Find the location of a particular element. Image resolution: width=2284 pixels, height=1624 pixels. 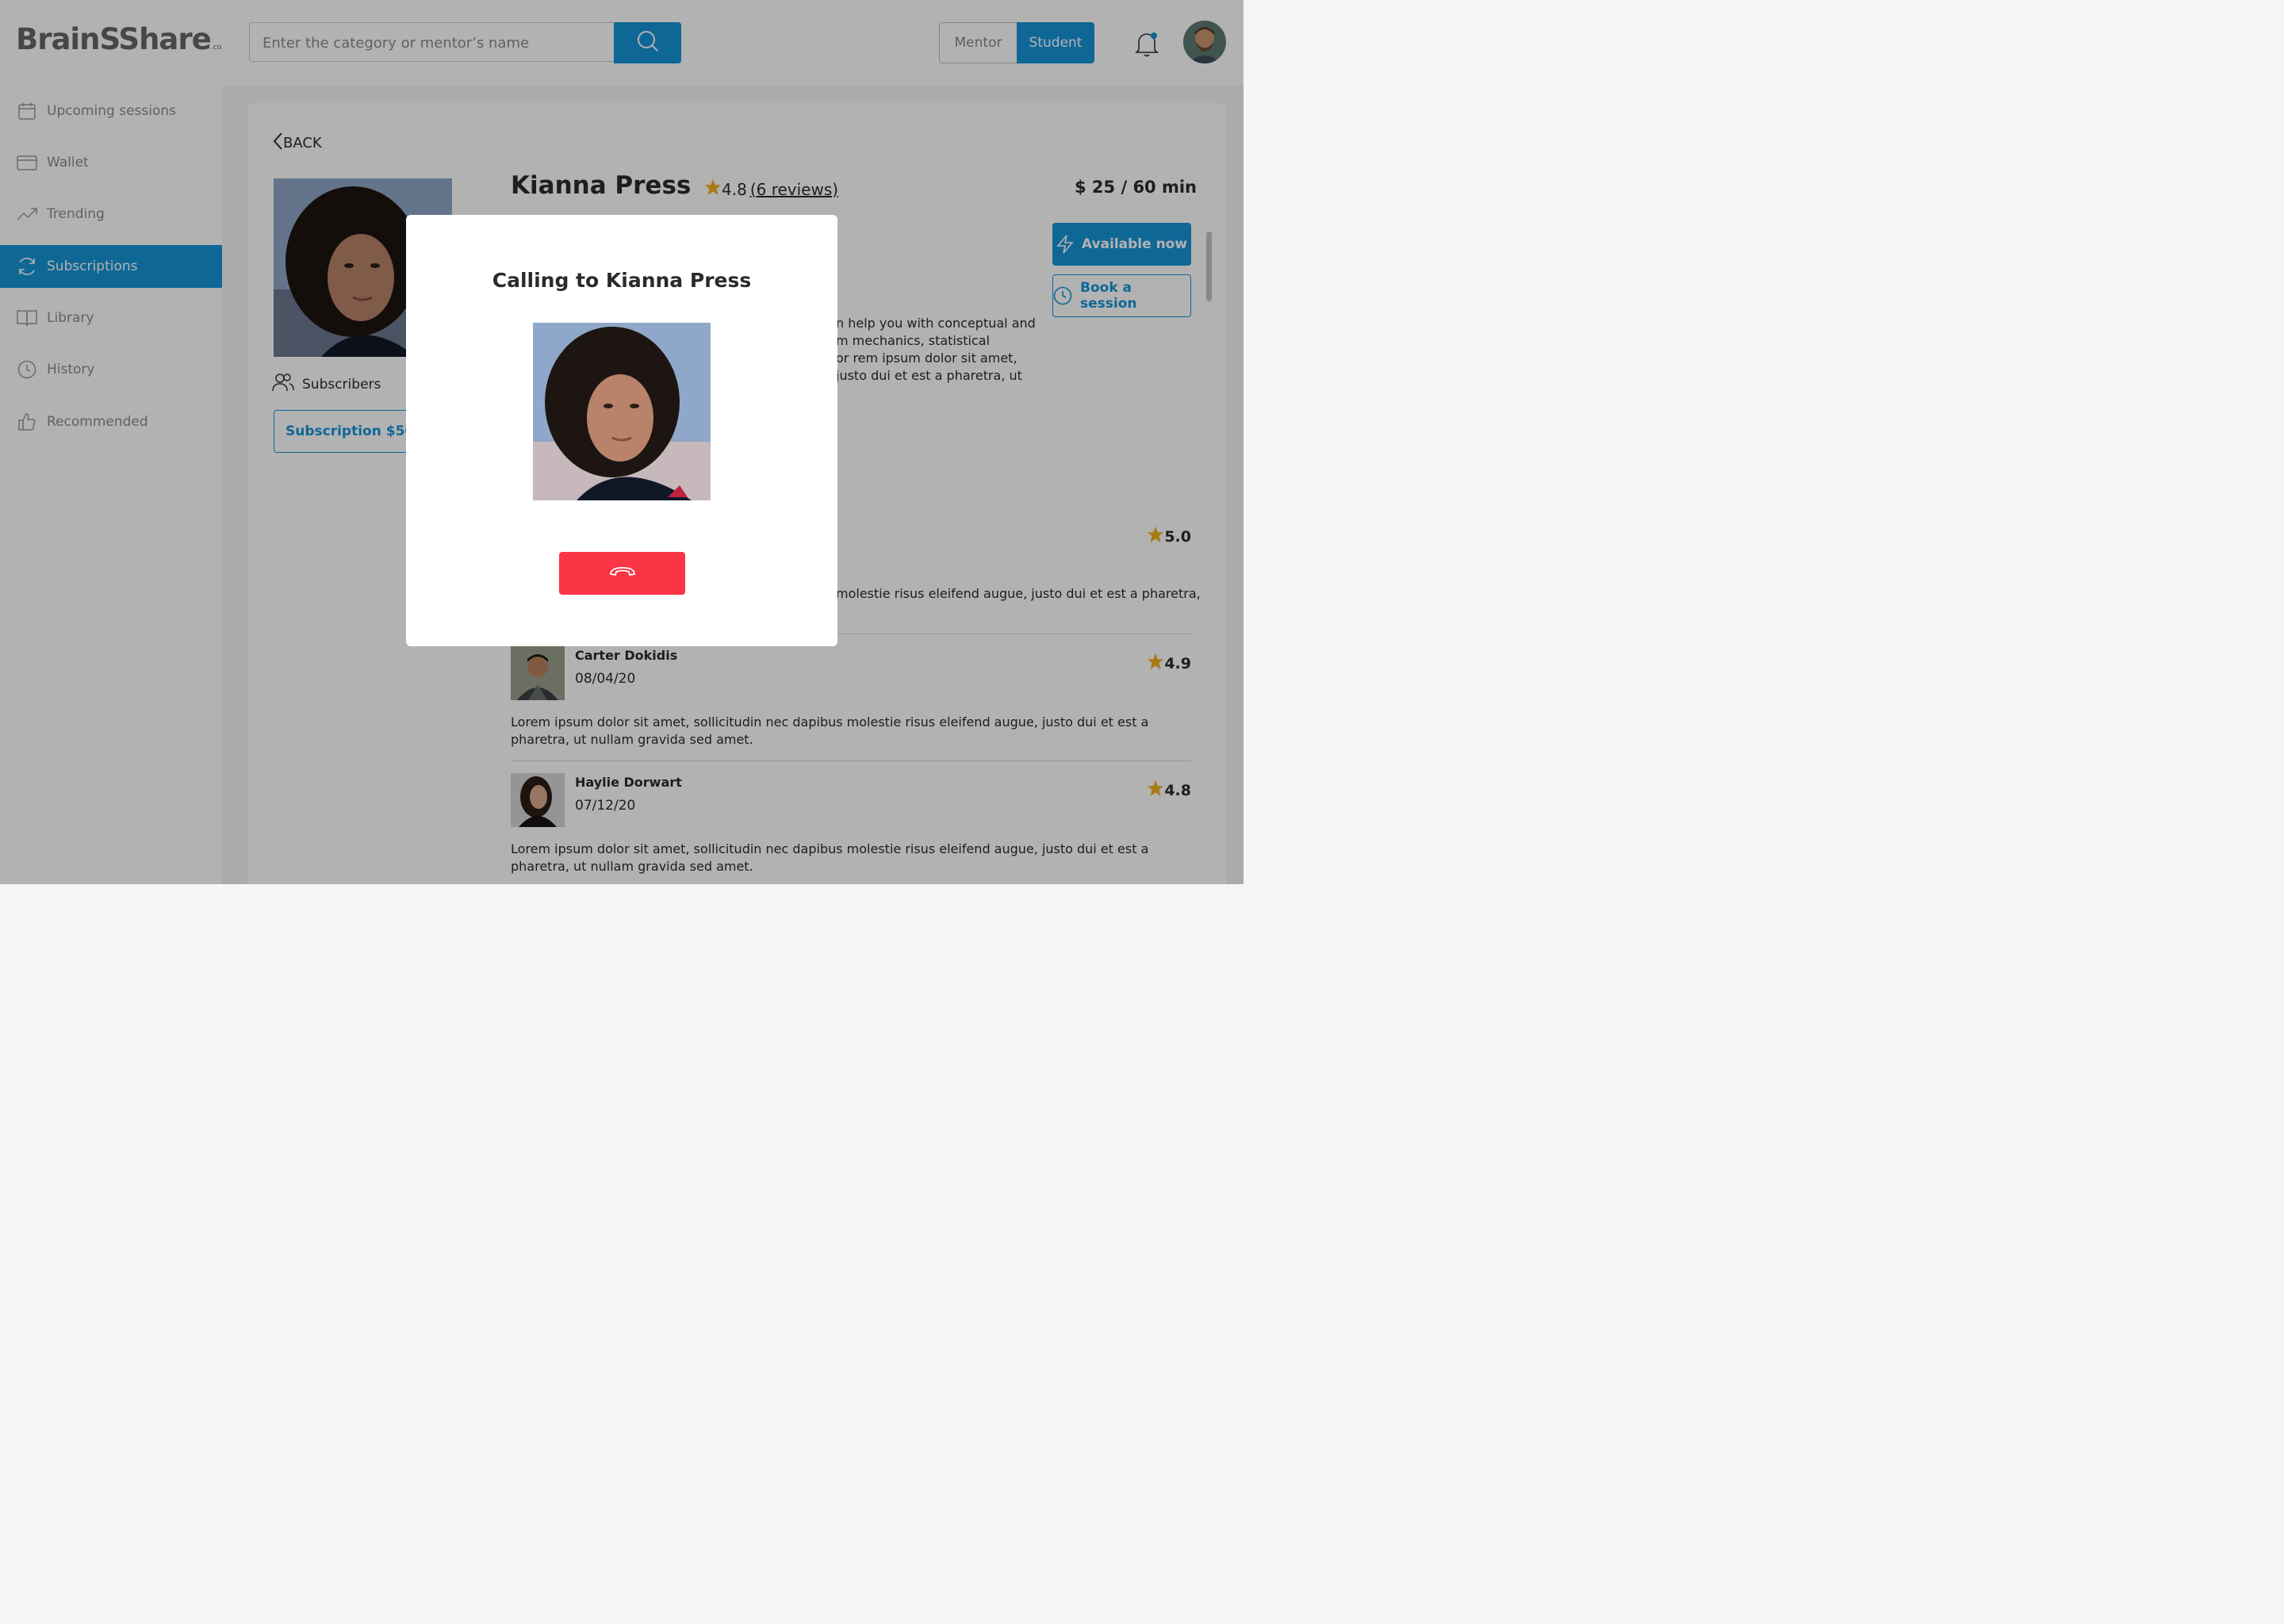

calling-mentor-photo is located at coordinates (622, 411).